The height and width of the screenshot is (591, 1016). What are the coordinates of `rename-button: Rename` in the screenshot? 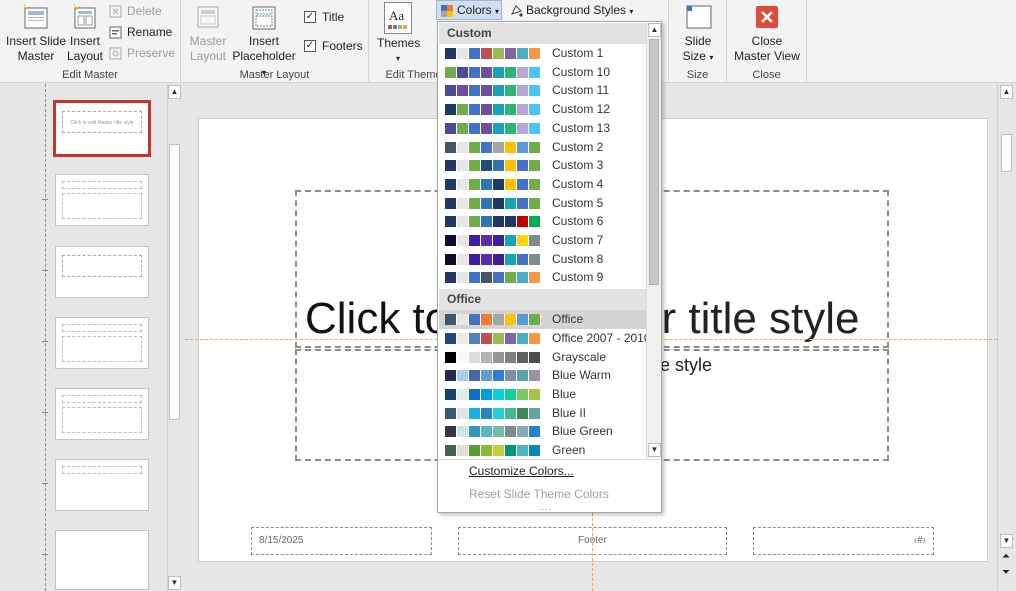 It's located at (140, 32).